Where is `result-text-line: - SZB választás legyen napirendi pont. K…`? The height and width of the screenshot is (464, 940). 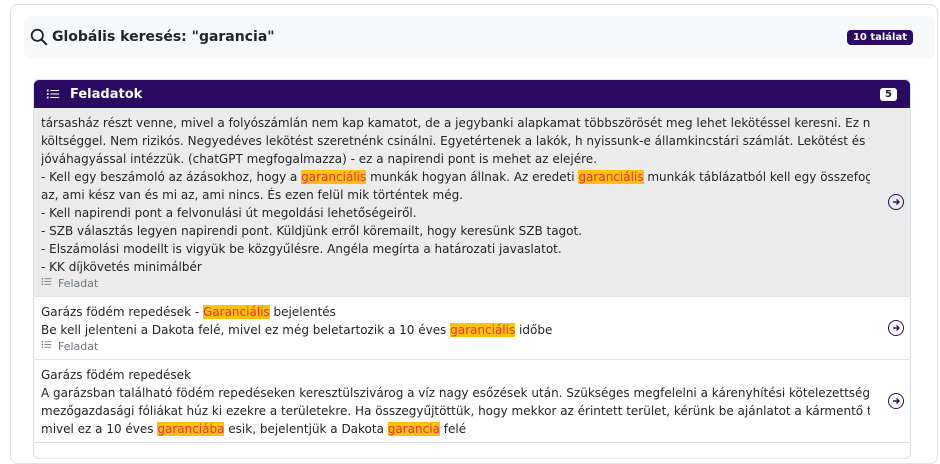 result-text-line: - SZB választás legyen napirendi pont. K… is located at coordinates (455, 231).